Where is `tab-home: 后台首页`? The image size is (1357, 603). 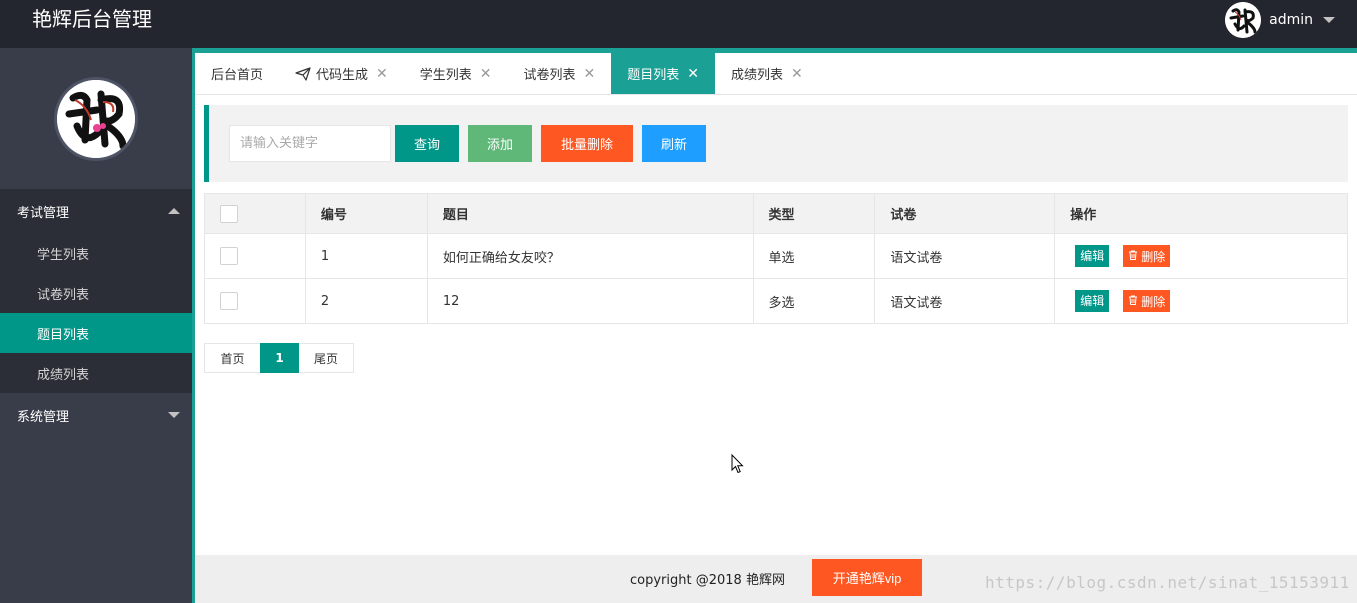 tab-home: 后台首页 is located at coordinates (237, 73).